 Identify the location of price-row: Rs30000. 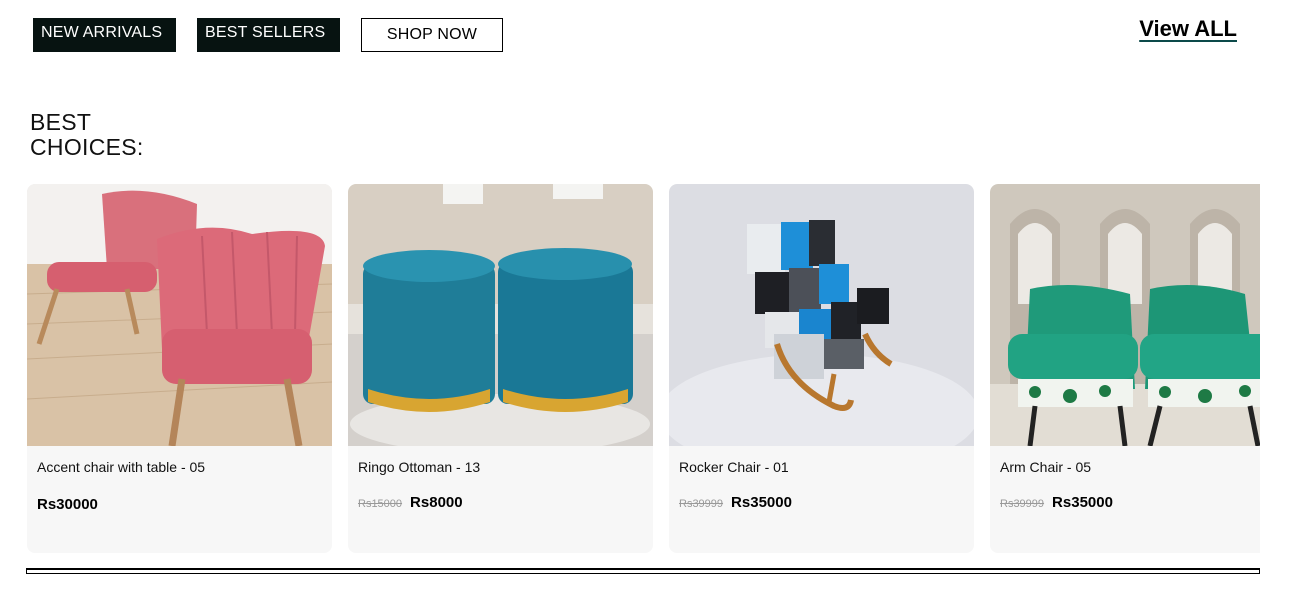
(67, 504).